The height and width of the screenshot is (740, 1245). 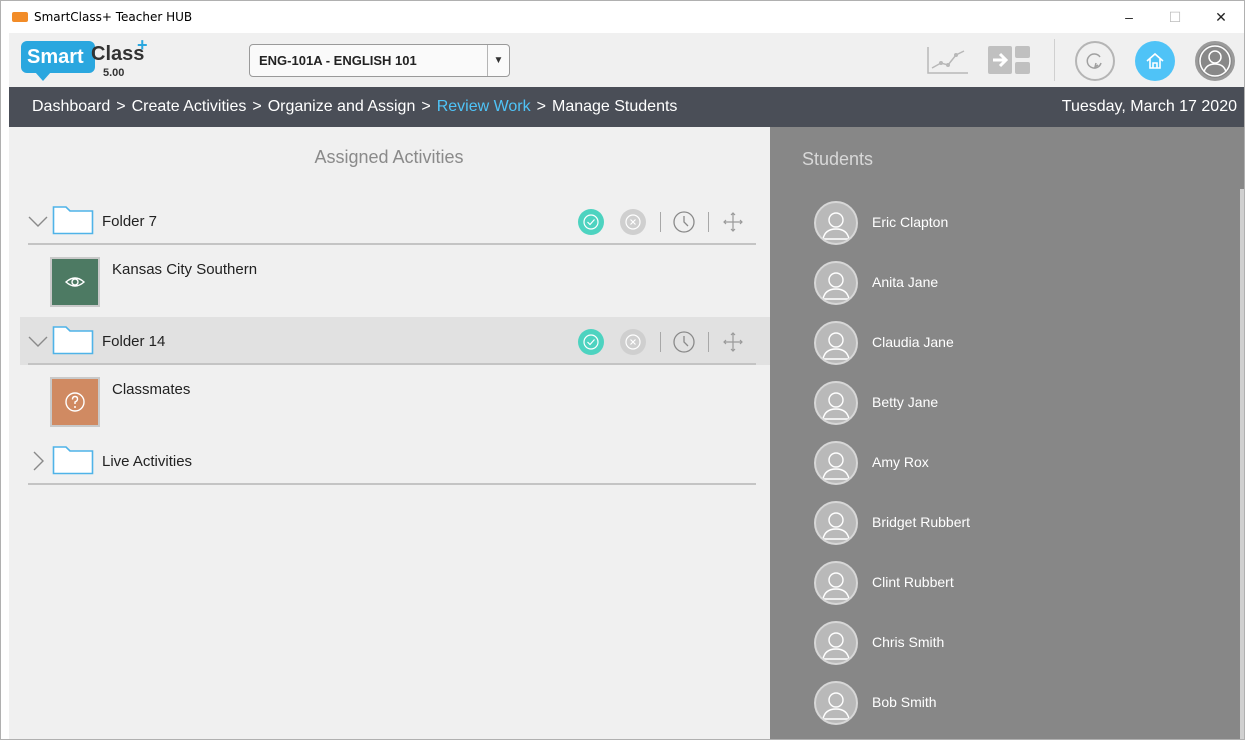 I want to click on question-icon, so click(x=75, y=402).